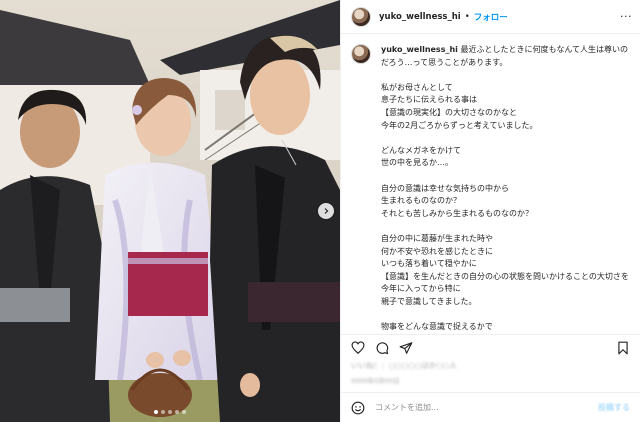 The width and height of the screenshot is (640, 422). I want to click on post-meta: いいね！：○○○○○ほか○○人 0000年0月00日, so click(490, 372).